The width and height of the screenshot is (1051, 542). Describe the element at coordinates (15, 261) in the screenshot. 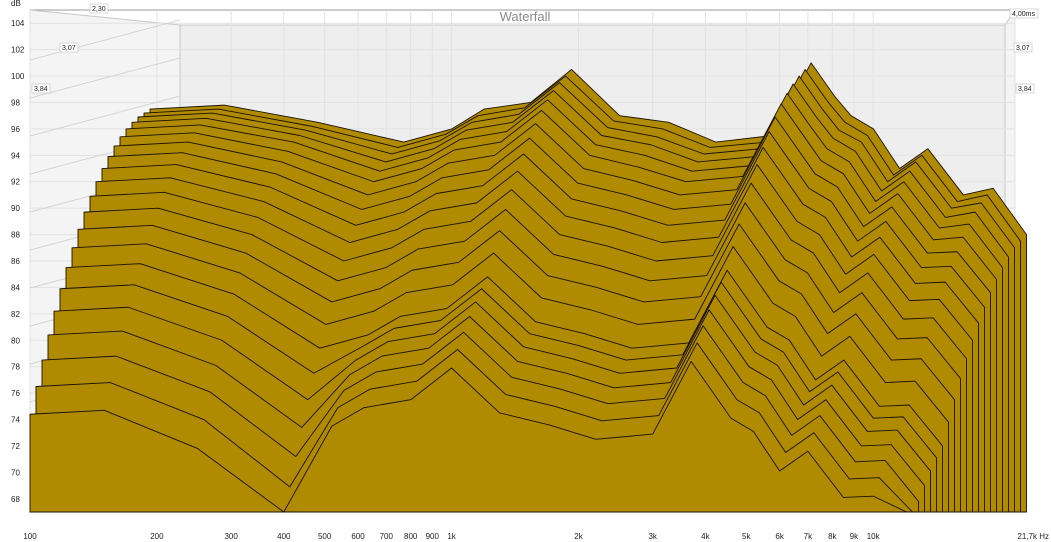

I see `y-tick-label: 86` at that location.